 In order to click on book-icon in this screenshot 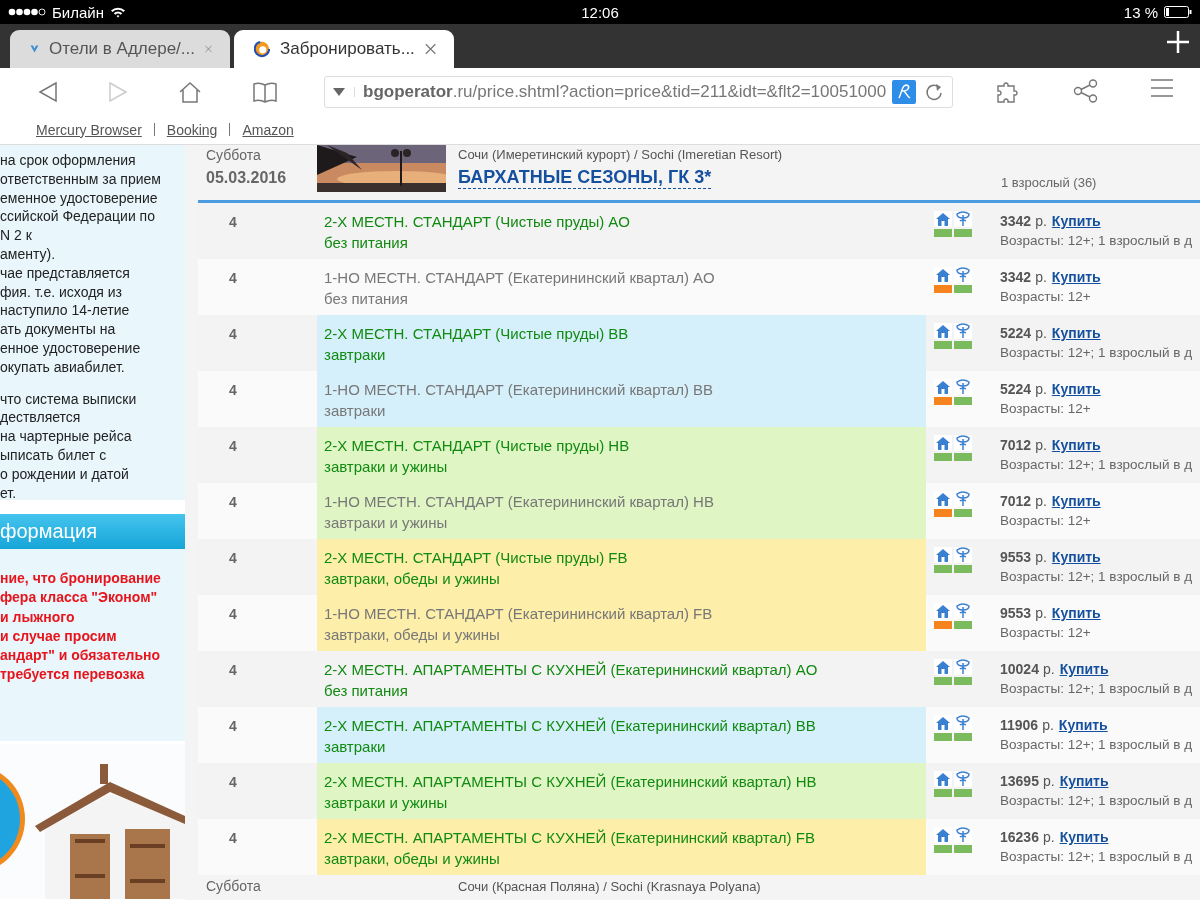, I will do `click(265, 91)`.